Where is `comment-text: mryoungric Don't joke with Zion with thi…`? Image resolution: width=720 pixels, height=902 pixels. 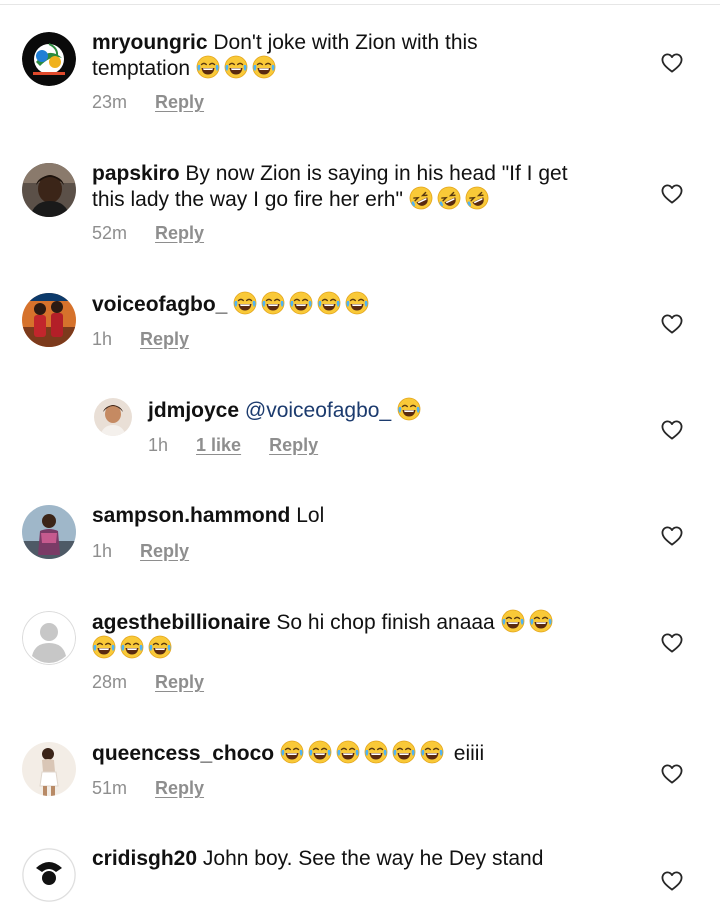
comment-text: mryoungric Don't joke with Zion with thi… is located at coordinates (362, 55).